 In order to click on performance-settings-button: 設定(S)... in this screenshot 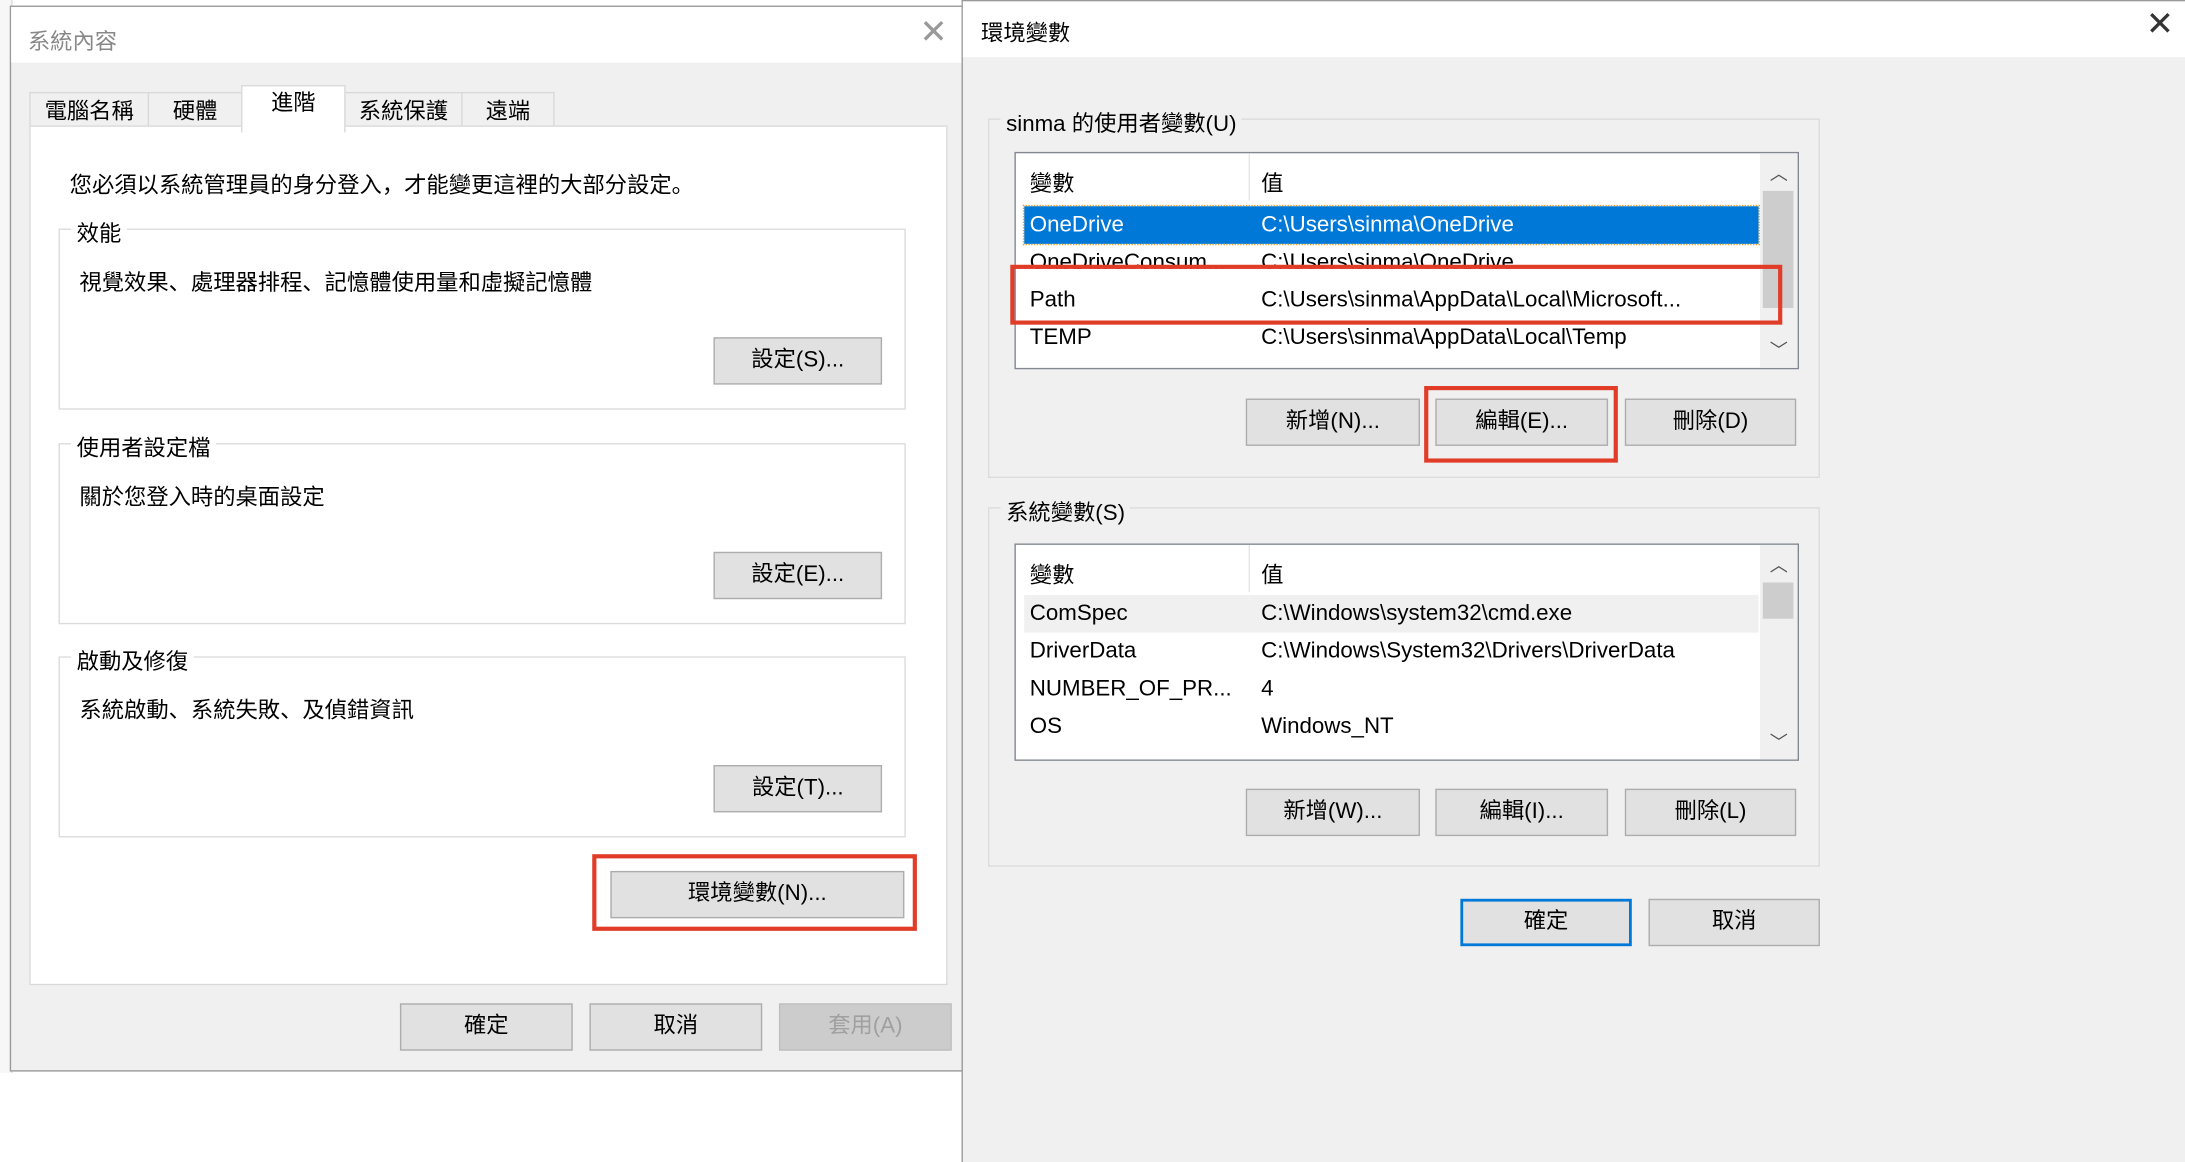, I will do `click(798, 361)`.